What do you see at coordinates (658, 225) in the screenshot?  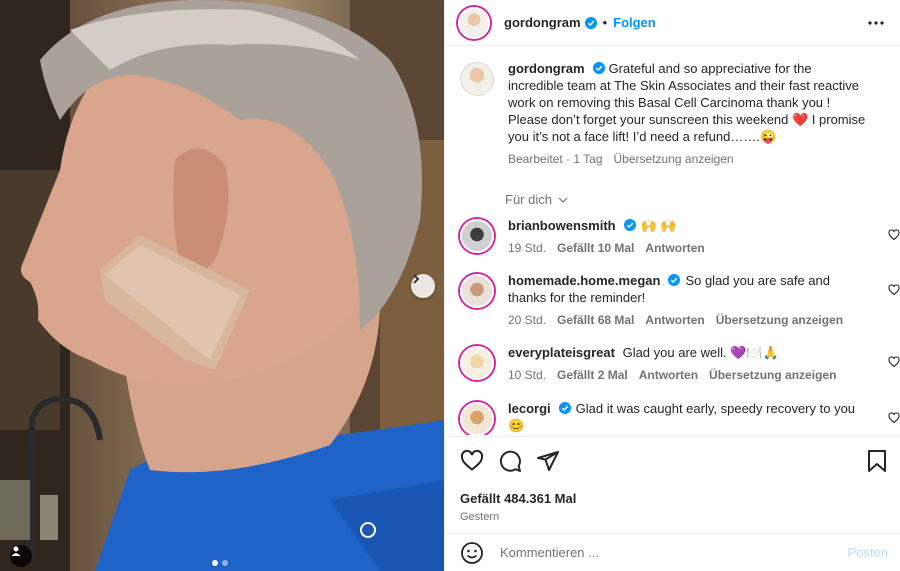 I see `comment-text: 🙌 🙌` at bounding box center [658, 225].